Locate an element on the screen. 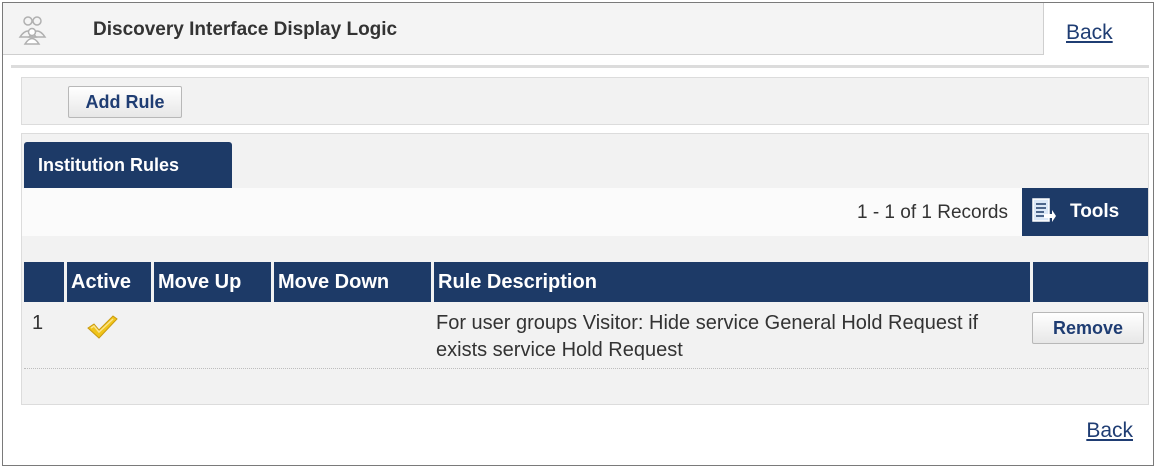  divider is located at coordinates (580, 66).